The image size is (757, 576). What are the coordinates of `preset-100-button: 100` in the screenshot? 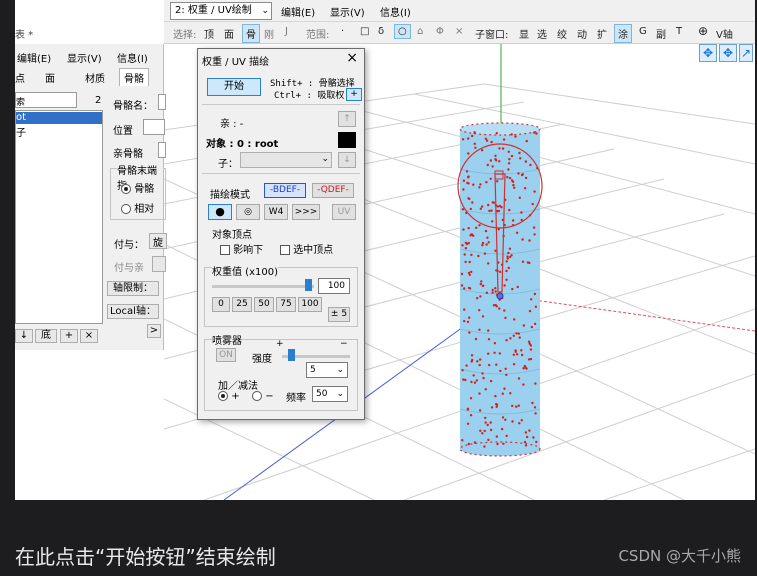 It's located at (310, 304).